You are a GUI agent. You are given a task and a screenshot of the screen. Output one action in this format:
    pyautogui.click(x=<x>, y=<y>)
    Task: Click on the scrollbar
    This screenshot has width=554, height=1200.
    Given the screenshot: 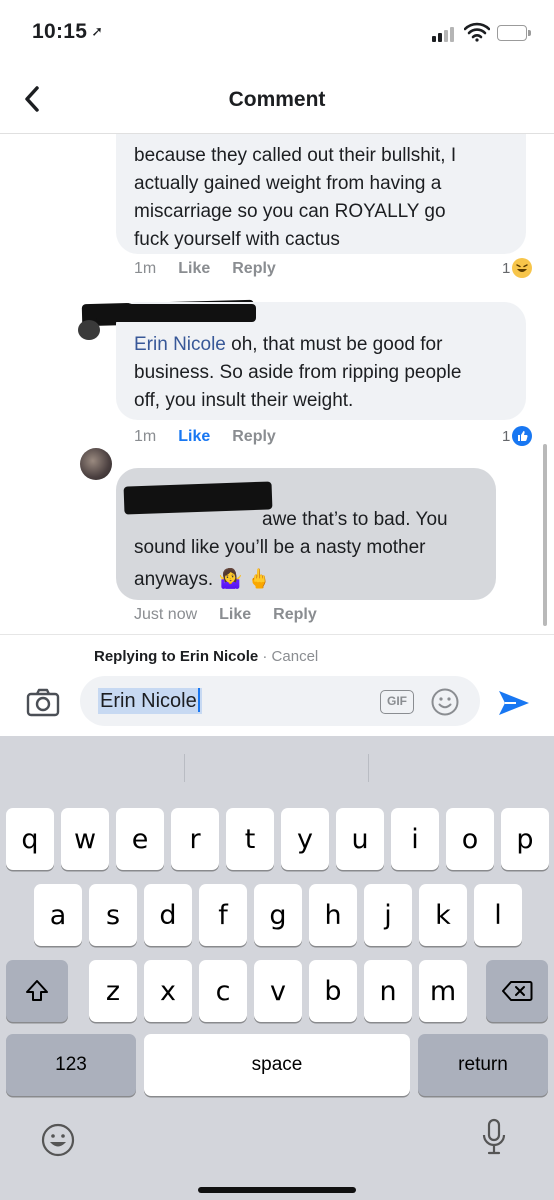 What is the action you would take?
    pyautogui.click(x=545, y=535)
    